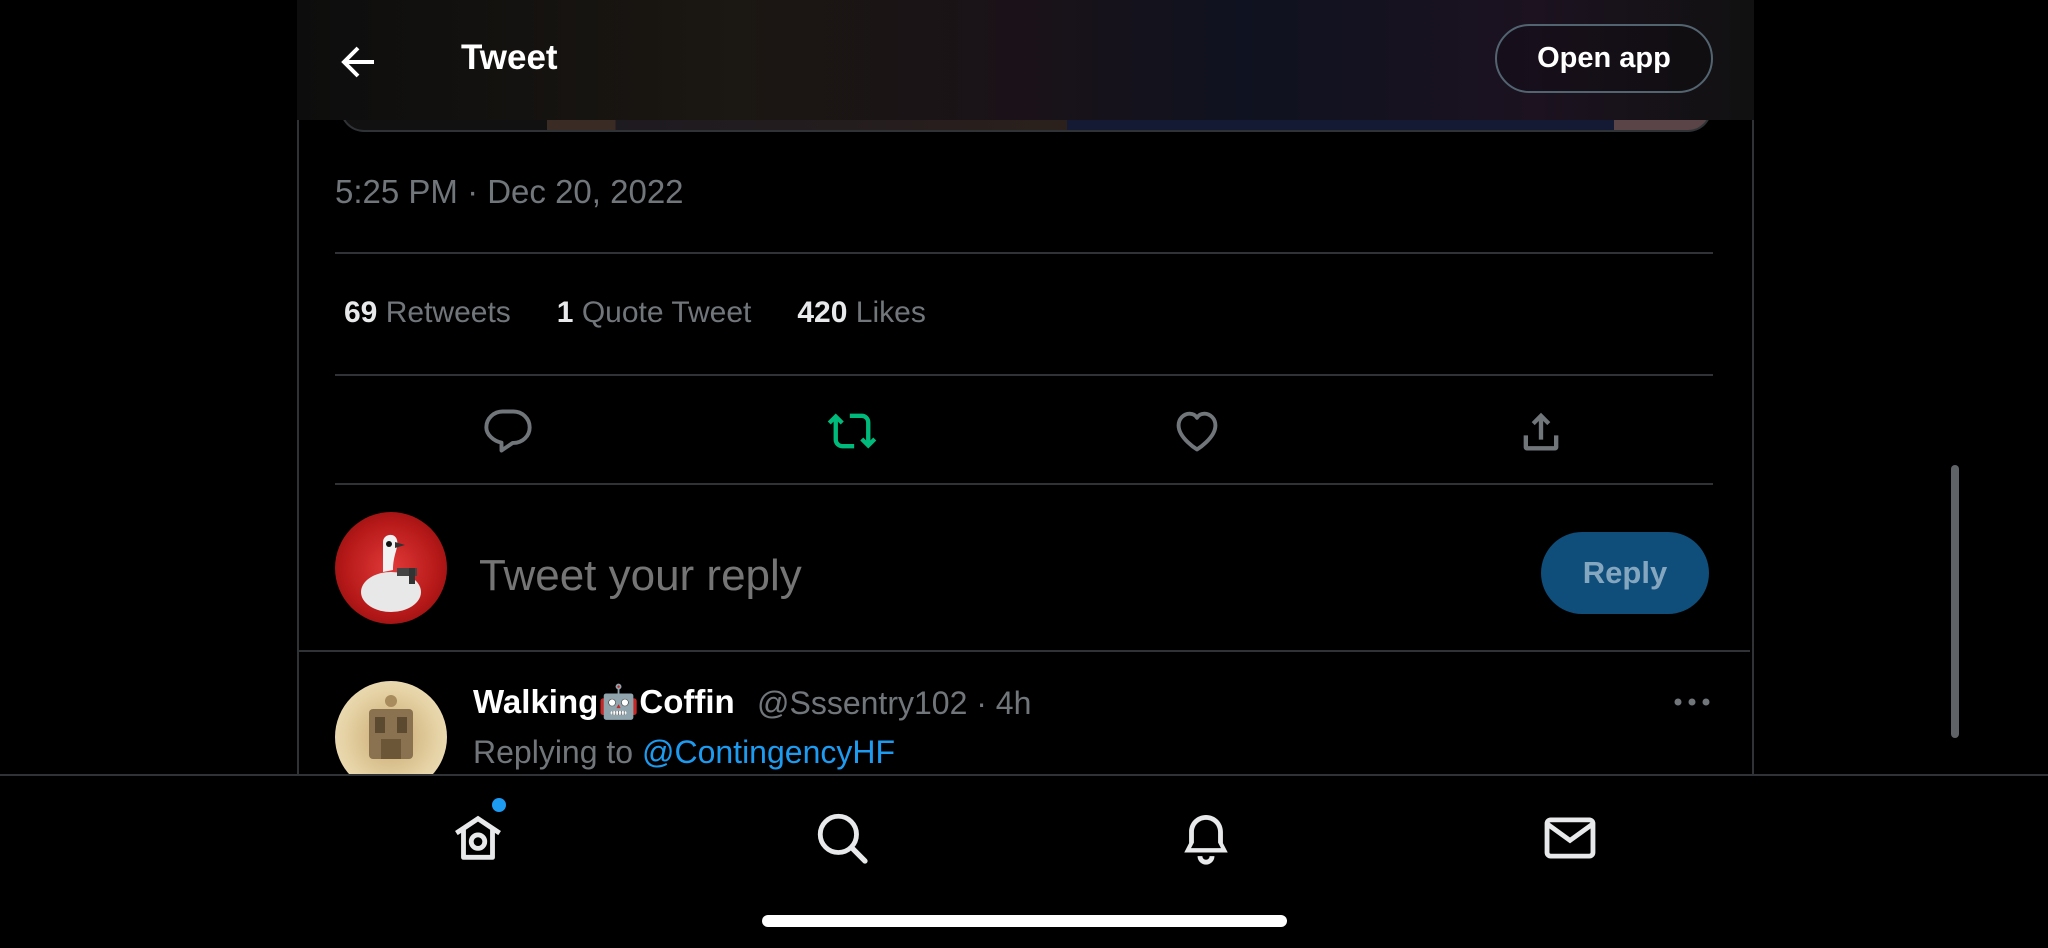  I want to click on quotes-count: 1, so click(565, 312).